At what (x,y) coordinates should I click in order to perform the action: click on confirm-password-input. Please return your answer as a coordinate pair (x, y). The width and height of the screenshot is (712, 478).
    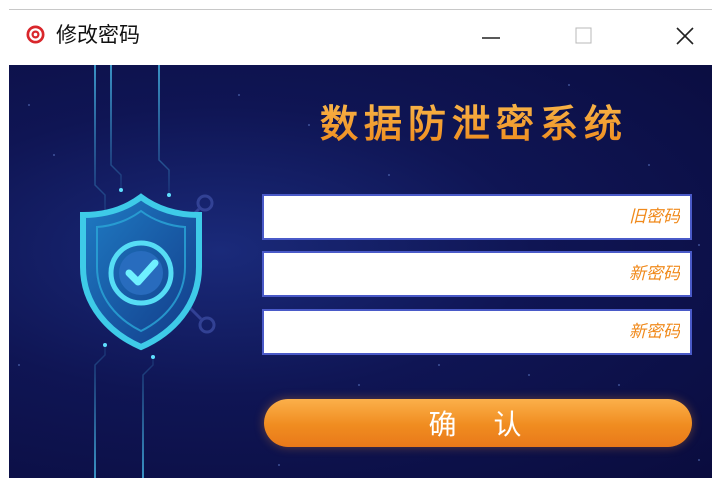
    Looking at the image, I should click on (477, 332).